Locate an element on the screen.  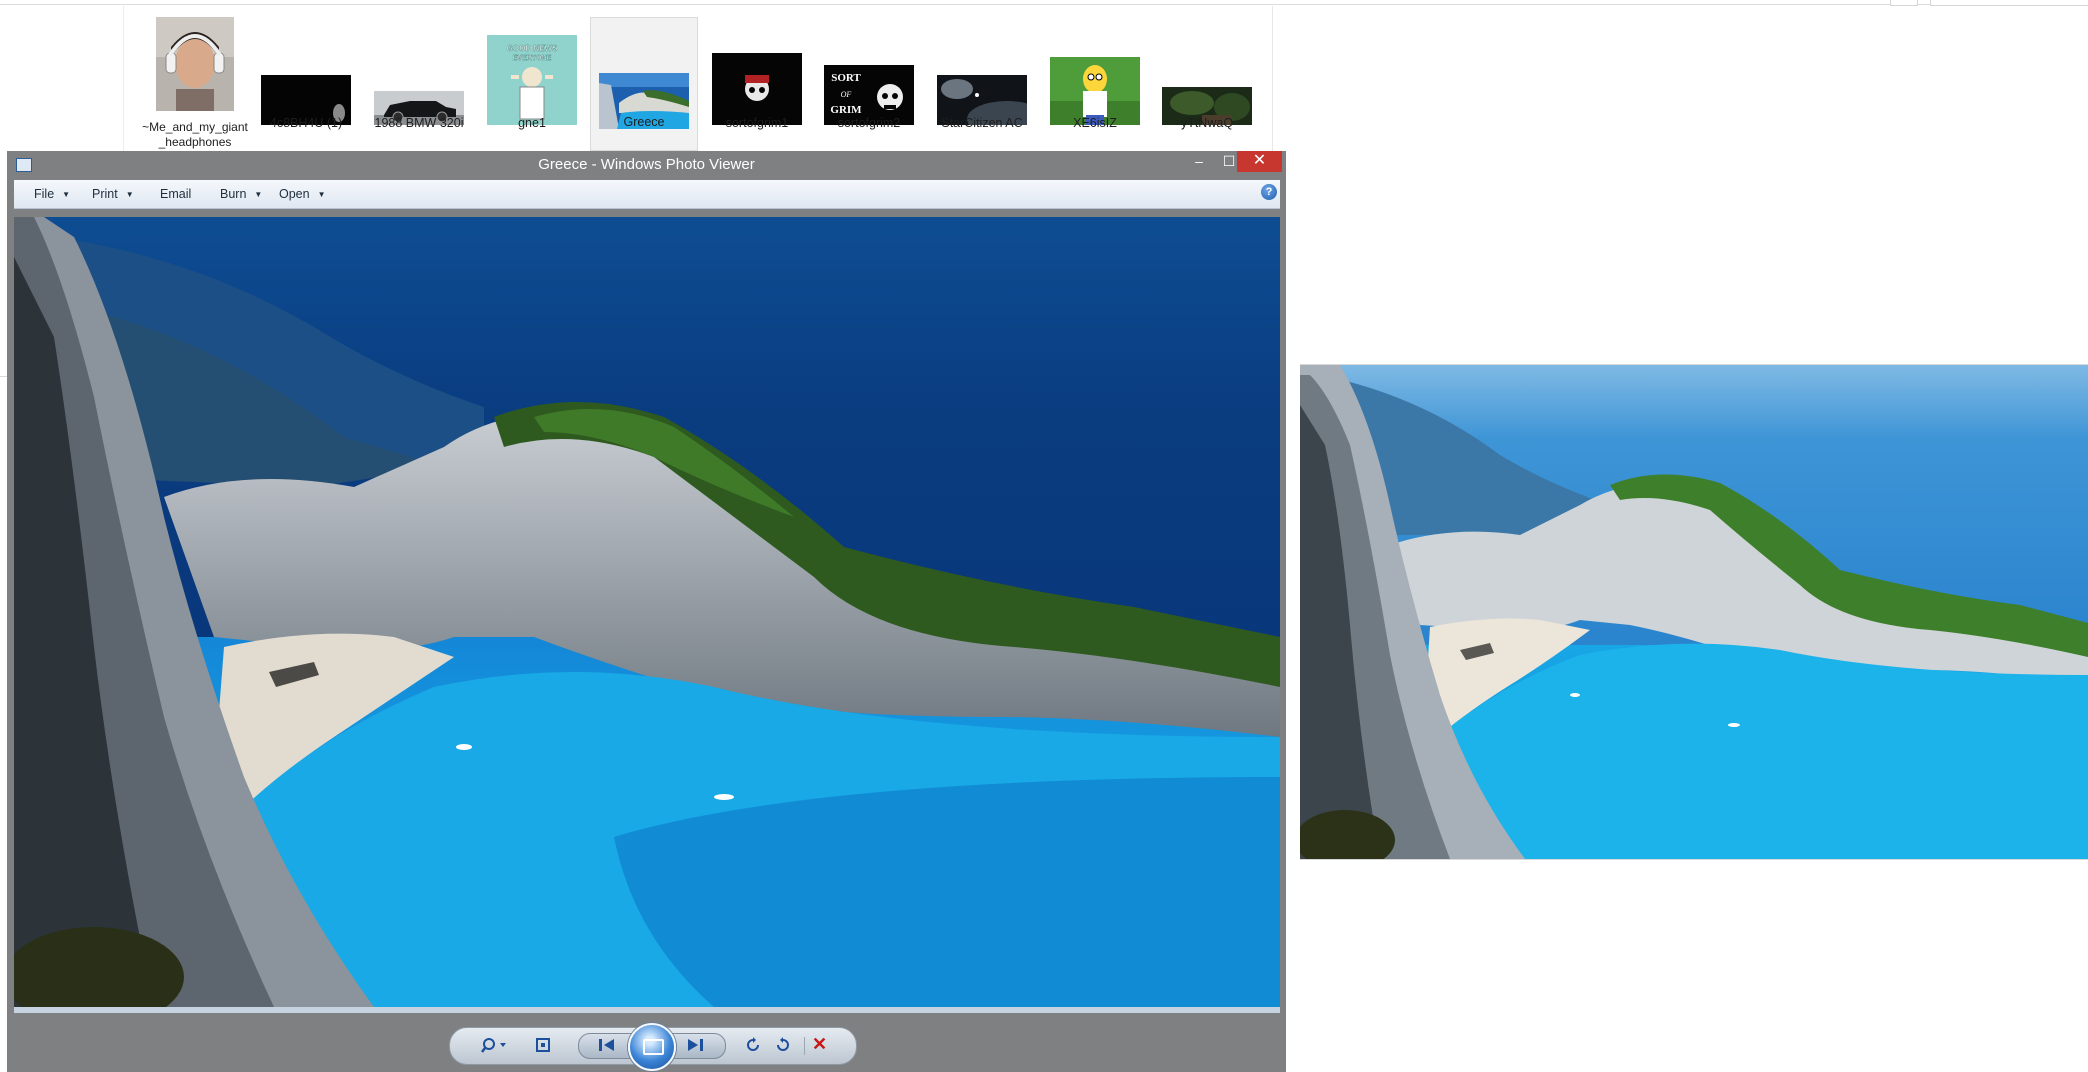
actual-size-icon is located at coordinates (543, 1045).